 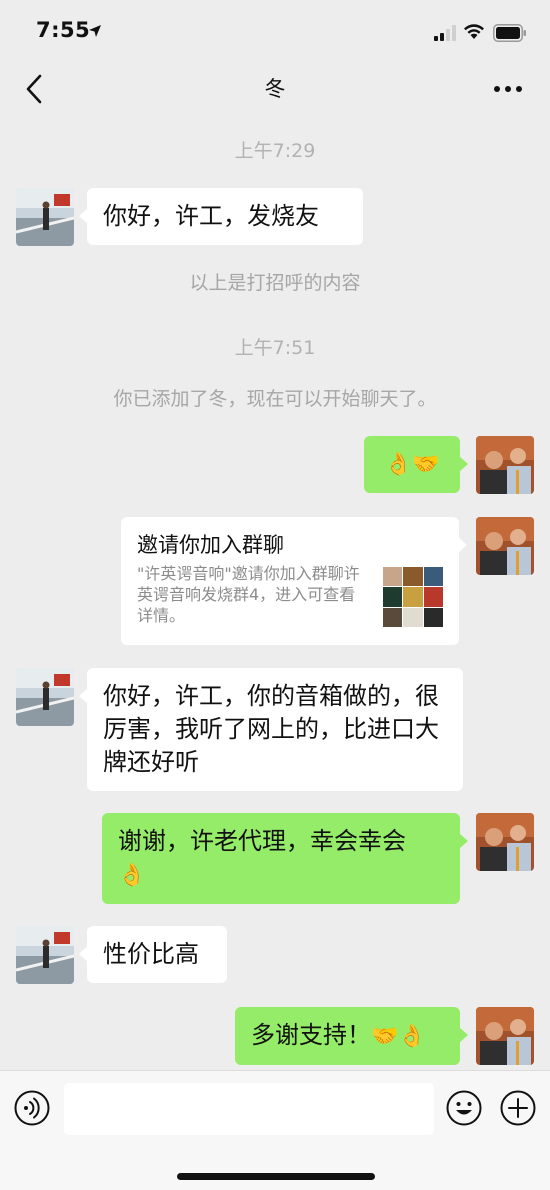 What do you see at coordinates (462, 545) in the screenshot?
I see `bubble-tail` at bounding box center [462, 545].